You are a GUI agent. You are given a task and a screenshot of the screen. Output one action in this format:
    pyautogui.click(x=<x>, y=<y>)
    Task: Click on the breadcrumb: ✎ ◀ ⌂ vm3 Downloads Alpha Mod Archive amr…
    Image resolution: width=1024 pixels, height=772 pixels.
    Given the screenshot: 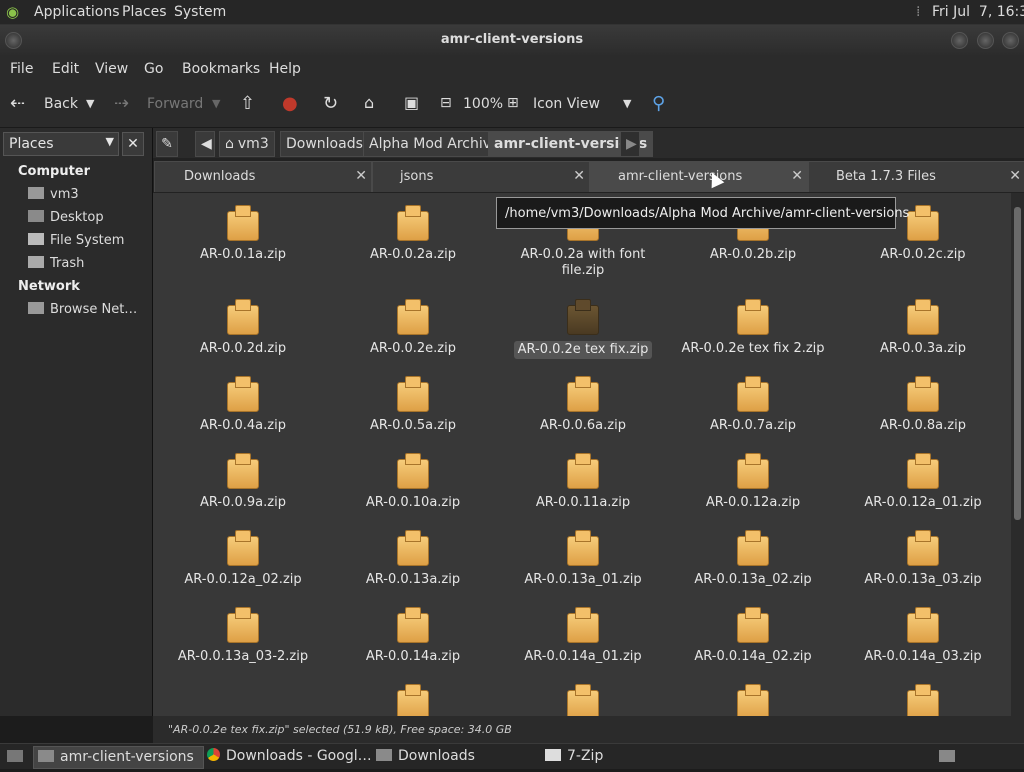 What is the action you would take?
    pyautogui.click(x=588, y=143)
    